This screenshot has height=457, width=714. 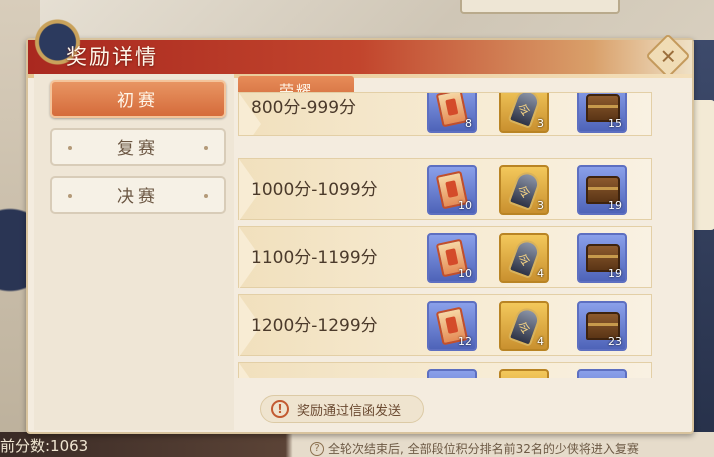 I want to click on reward-row: 1200分-1299分 12 4 23, so click(x=445, y=325).